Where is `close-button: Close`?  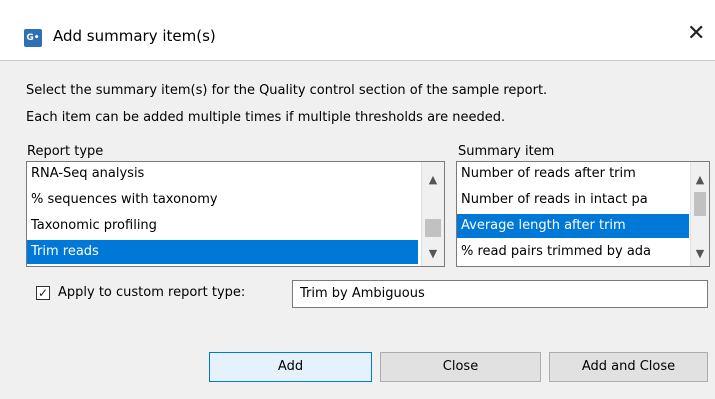
close-button: Close is located at coordinates (460, 367).